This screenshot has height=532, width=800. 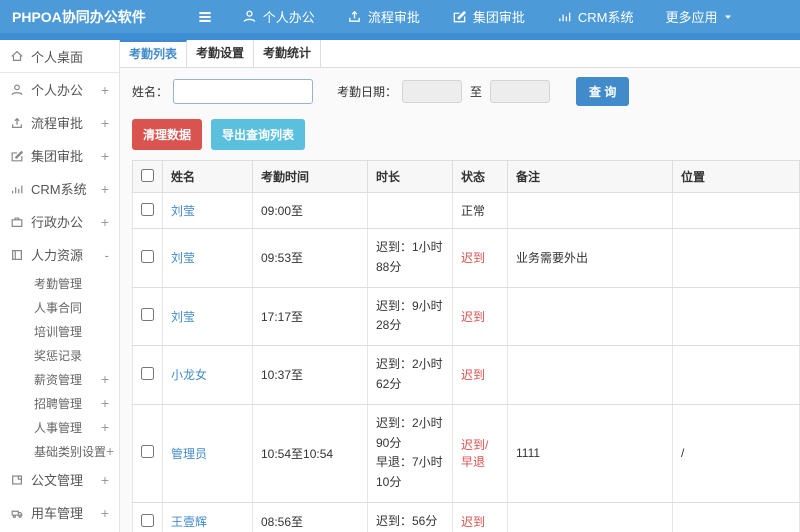 What do you see at coordinates (520, 91) in the screenshot?
I see `date-to-input` at bounding box center [520, 91].